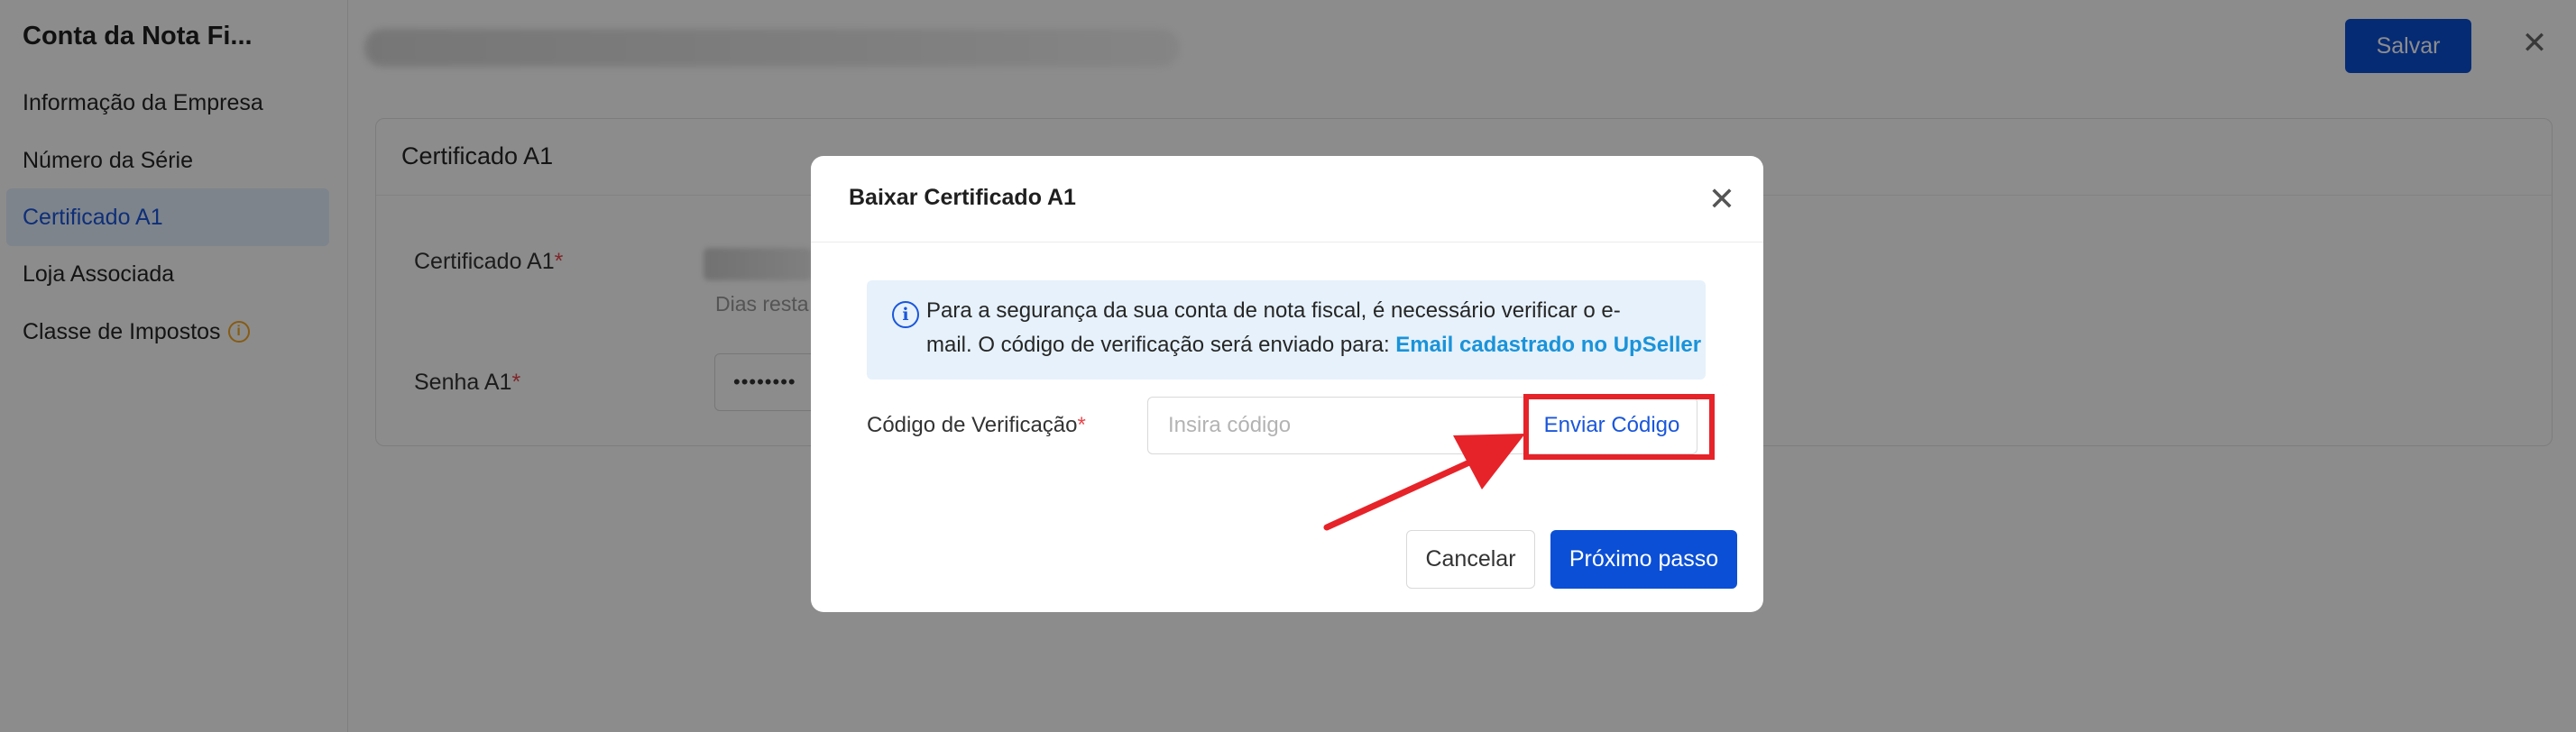 This screenshot has width=2576, height=732. What do you see at coordinates (1471, 559) in the screenshot?
I see `cancel-button: Cancelar` at bounding box center [1471, 559].